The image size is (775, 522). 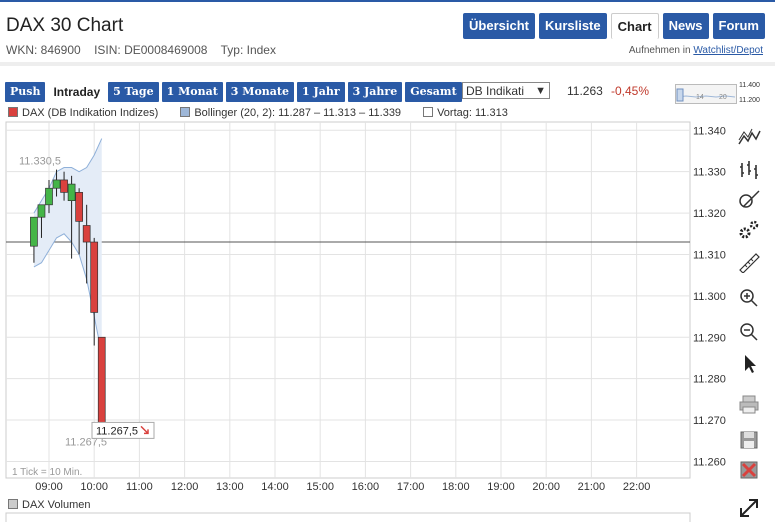 What do you see at coordinates (230, 487) in the screenshot?
I see `x-tick-label: 13:00` at bounding box center [230, 487].